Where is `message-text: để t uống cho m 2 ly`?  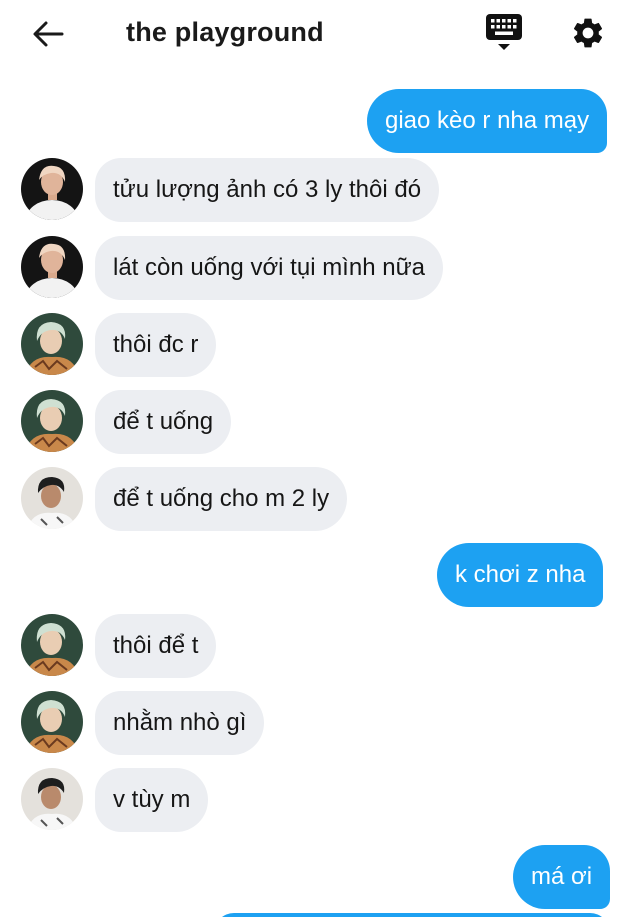
message-text: để t uống cho m 2 ly is located at coordinates (221, 498).